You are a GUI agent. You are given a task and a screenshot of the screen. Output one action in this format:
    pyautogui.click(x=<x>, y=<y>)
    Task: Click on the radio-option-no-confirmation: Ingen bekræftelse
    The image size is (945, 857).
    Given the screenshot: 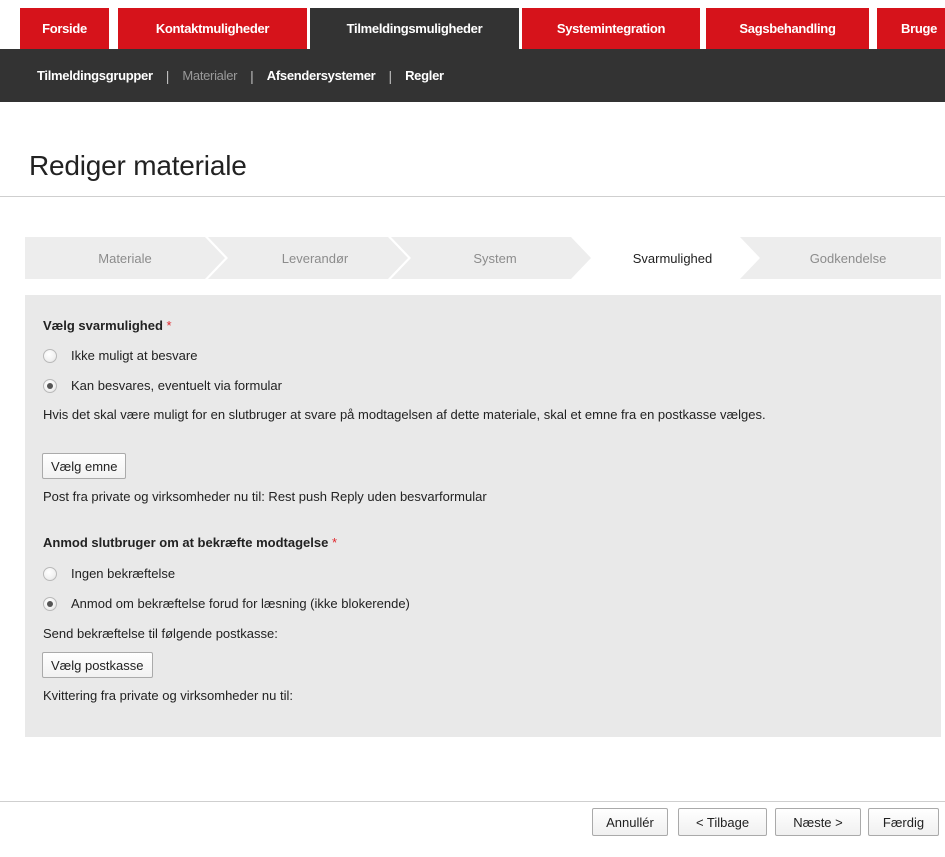 What is the action you would take?
    pyautogui.click(x=109, y=573)
    